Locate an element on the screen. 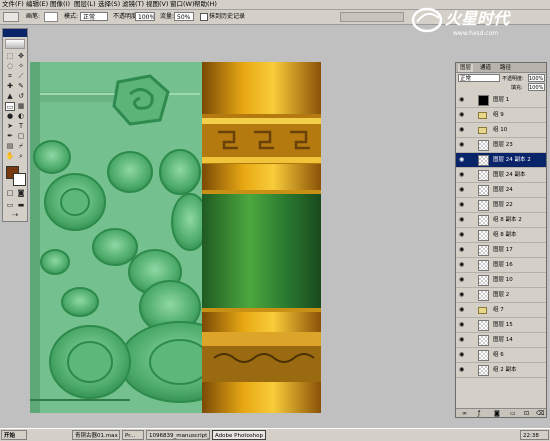 This screenshot has width=550, height=441. layer-group-row: ◉ 组 7 is located at coordinates (501, 310).